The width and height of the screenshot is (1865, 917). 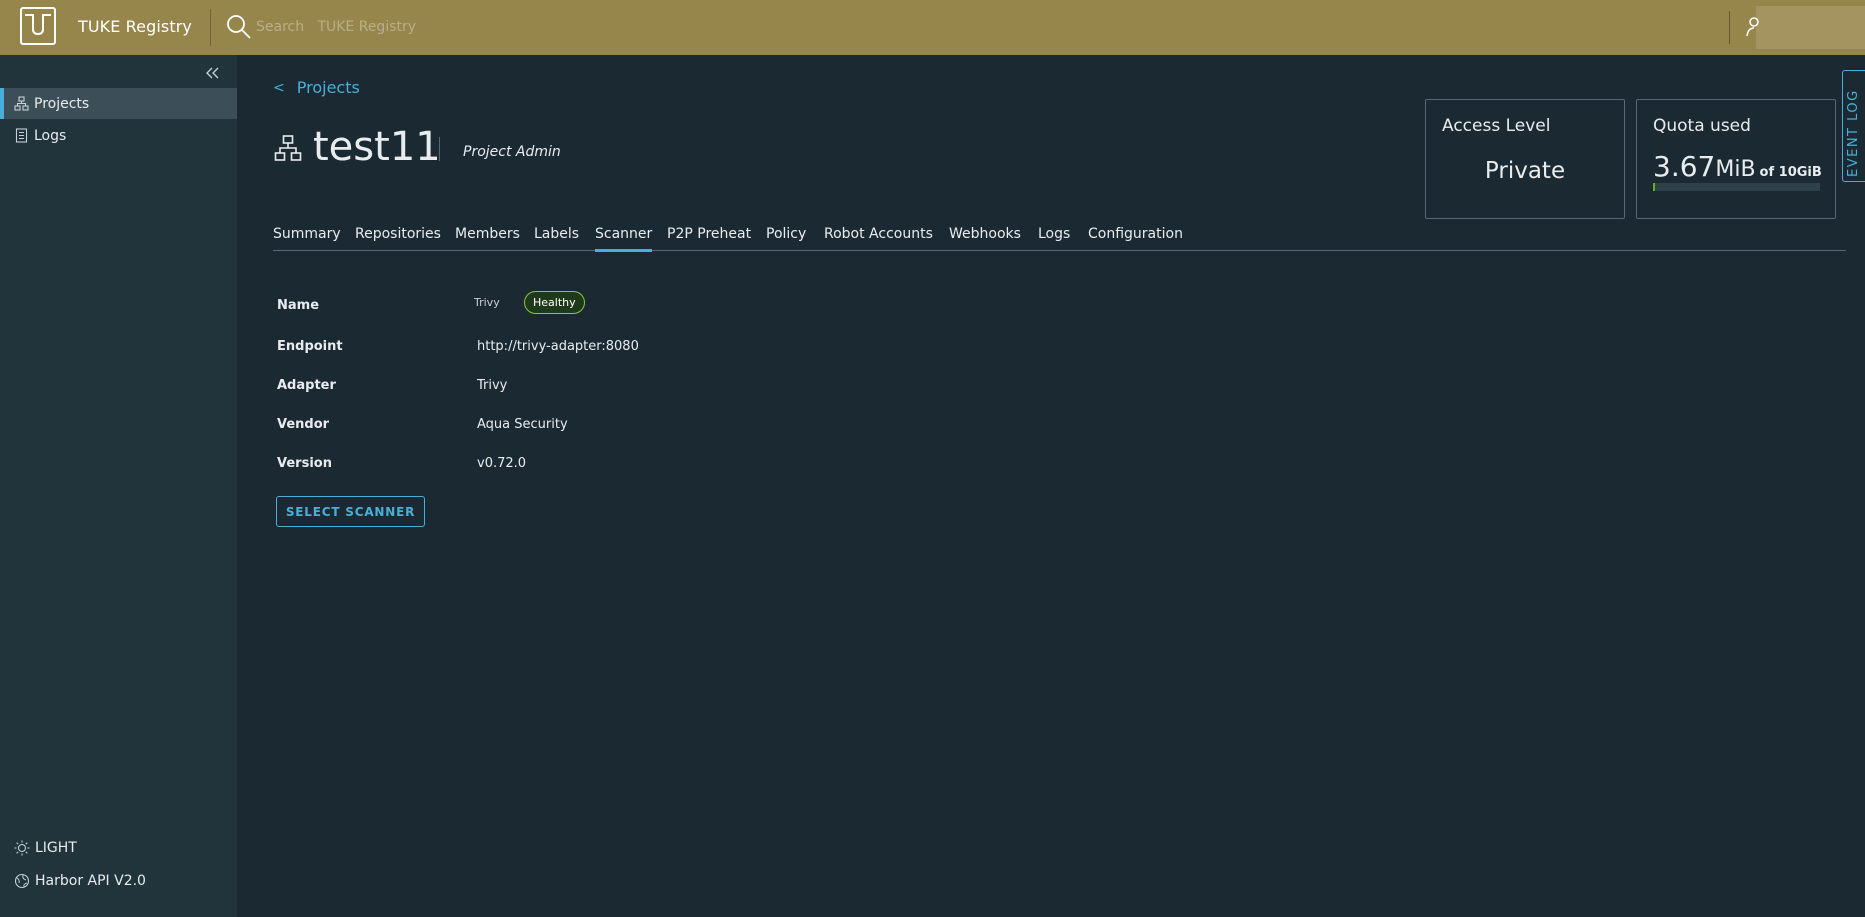 I want to click on collapse-sidebar-icon, so click(x=212, y=73).